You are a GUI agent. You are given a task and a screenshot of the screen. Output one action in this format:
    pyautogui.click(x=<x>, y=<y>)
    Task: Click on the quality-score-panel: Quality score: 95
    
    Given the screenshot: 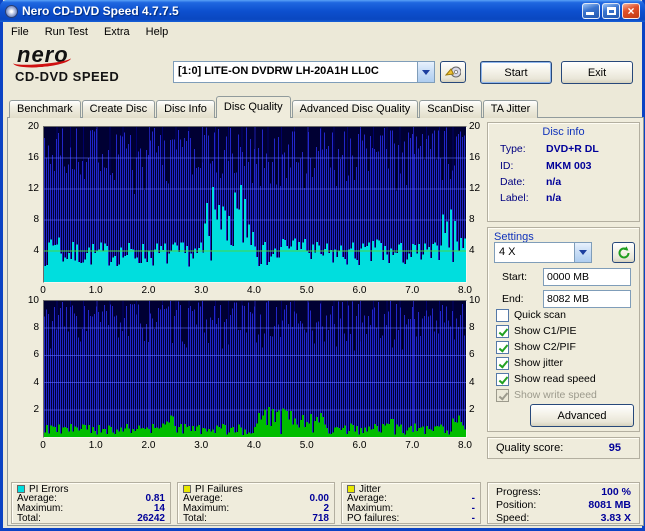 What is the action you would take?
    pyautogui.click(x=563, y=448)
    